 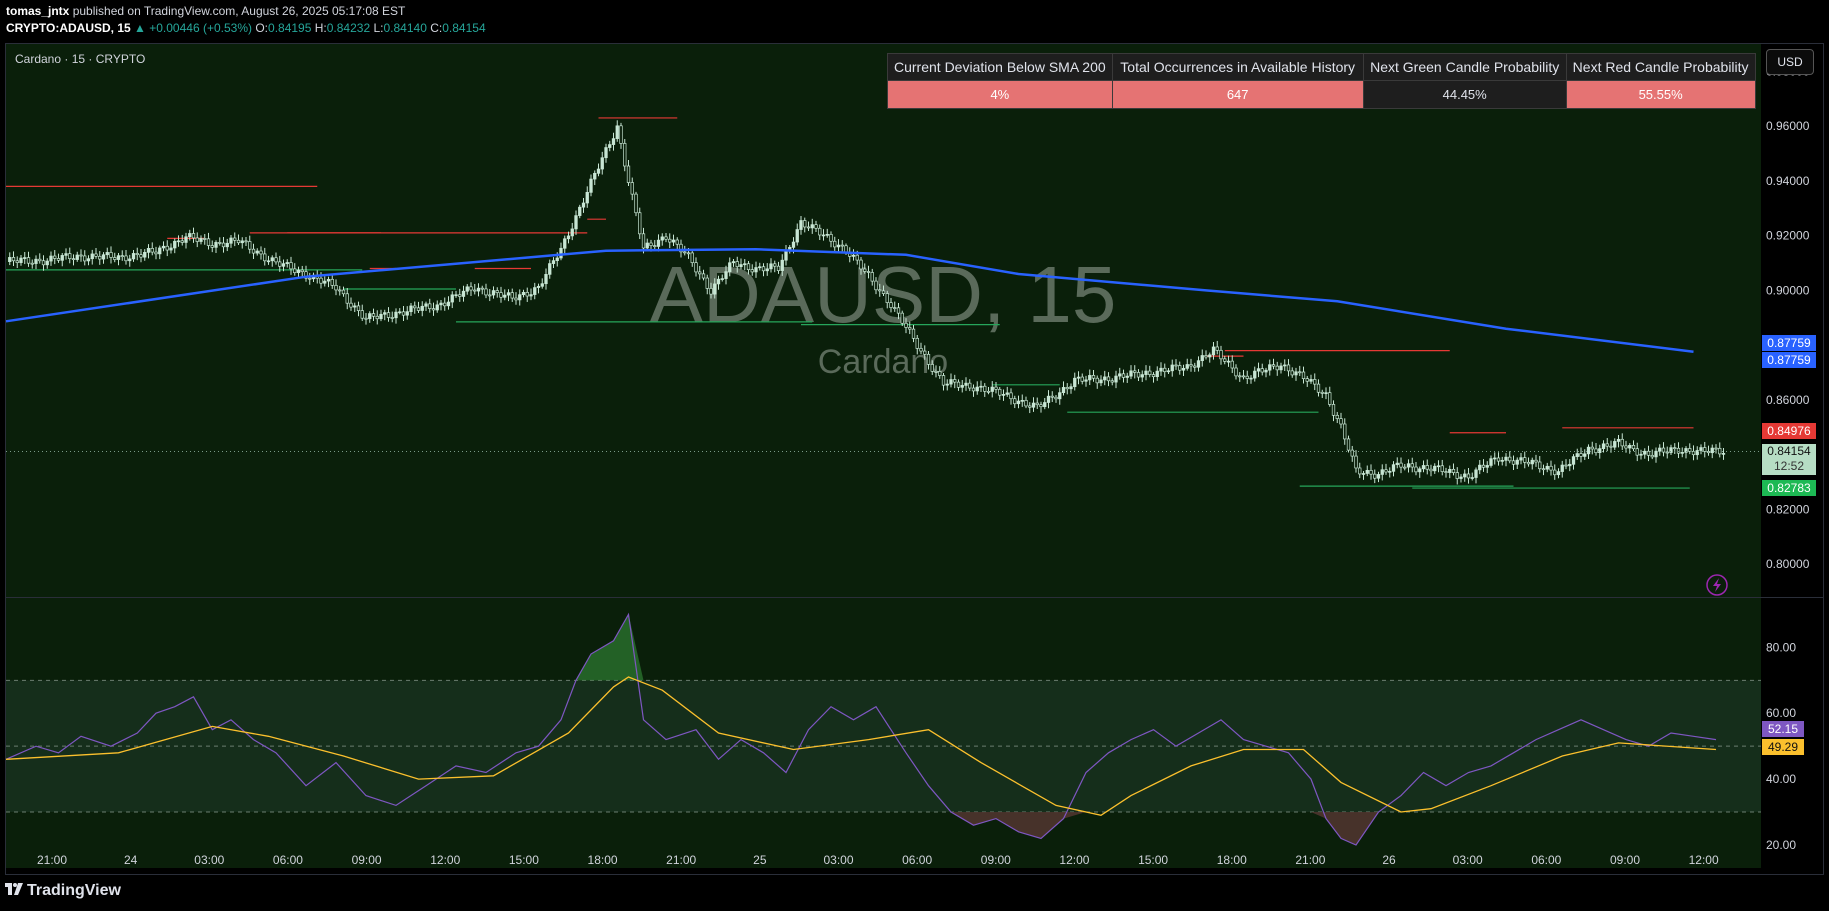 What do you see at coordinates (1783, 747) in the screenshot?
I see `rsi-ma-value-badge: 49.29` at bounding box center [1783, 747].